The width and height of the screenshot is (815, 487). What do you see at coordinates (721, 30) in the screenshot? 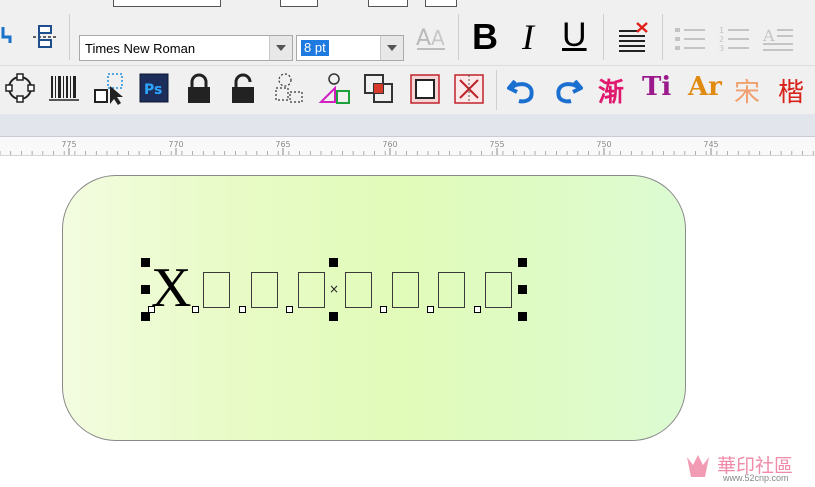
I see `svg-text: 1` at bounding box center [721, 30].